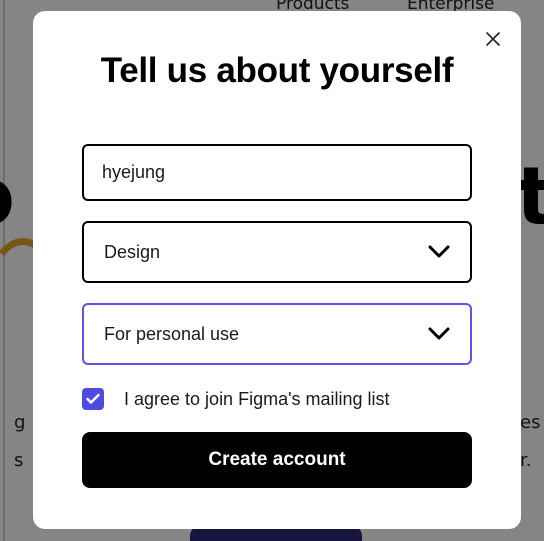 Image resolution: width=544 pixels, height=541 pixels. I want to click on name-input-value: hyejung, so click(134, 172).